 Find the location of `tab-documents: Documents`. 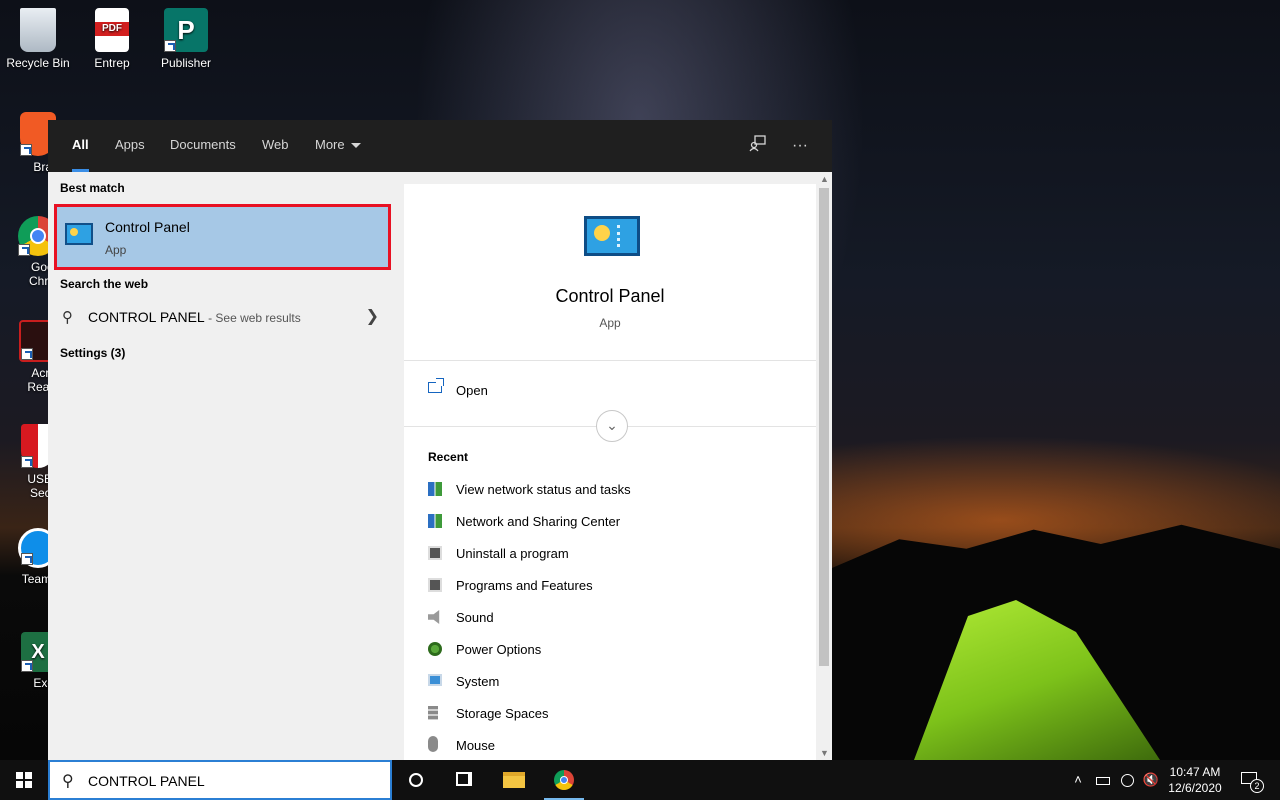

tab-documents: Documents is located at coordinates (203, 146).